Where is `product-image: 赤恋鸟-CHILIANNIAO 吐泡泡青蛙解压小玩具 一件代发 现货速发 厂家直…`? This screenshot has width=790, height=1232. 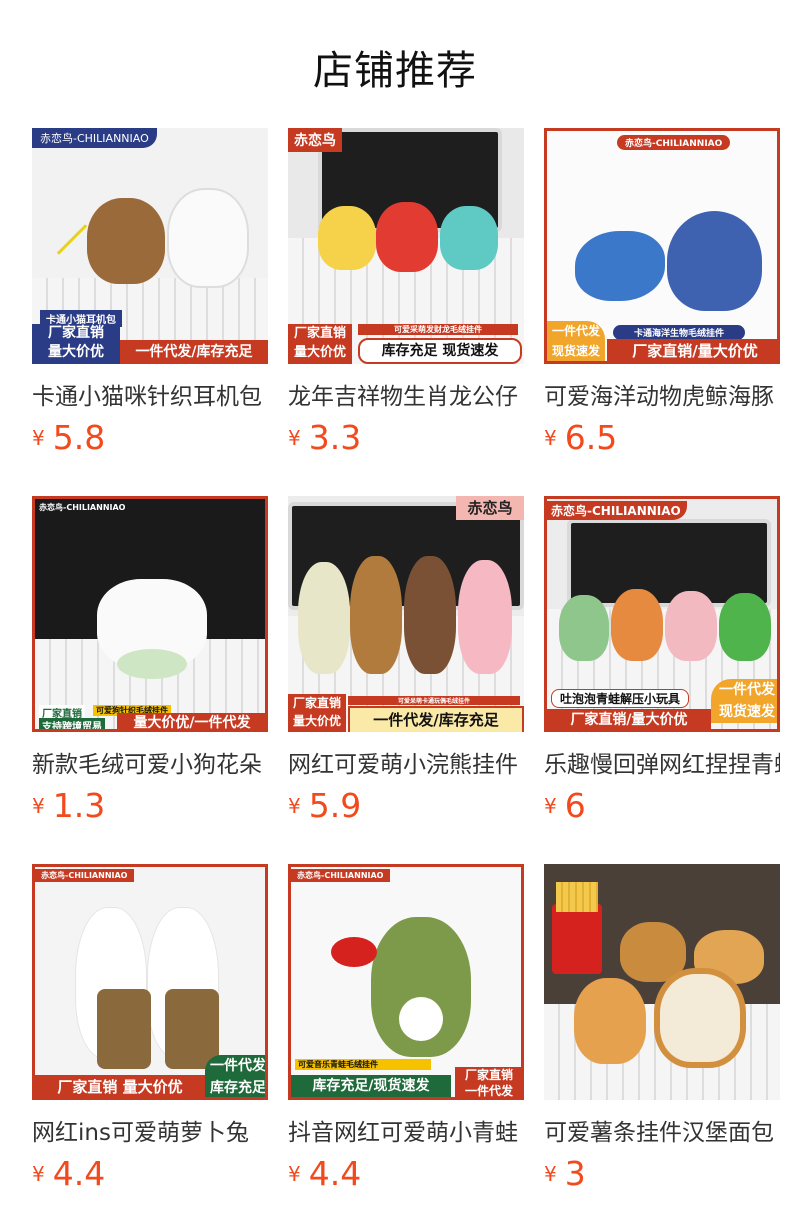
product-image: 赤恋鸟-CHILIANNIAO 吐泡泡青蛙解压小玩具 一件代发 现货速发 厂家直… is located at coordinates (662, 614).